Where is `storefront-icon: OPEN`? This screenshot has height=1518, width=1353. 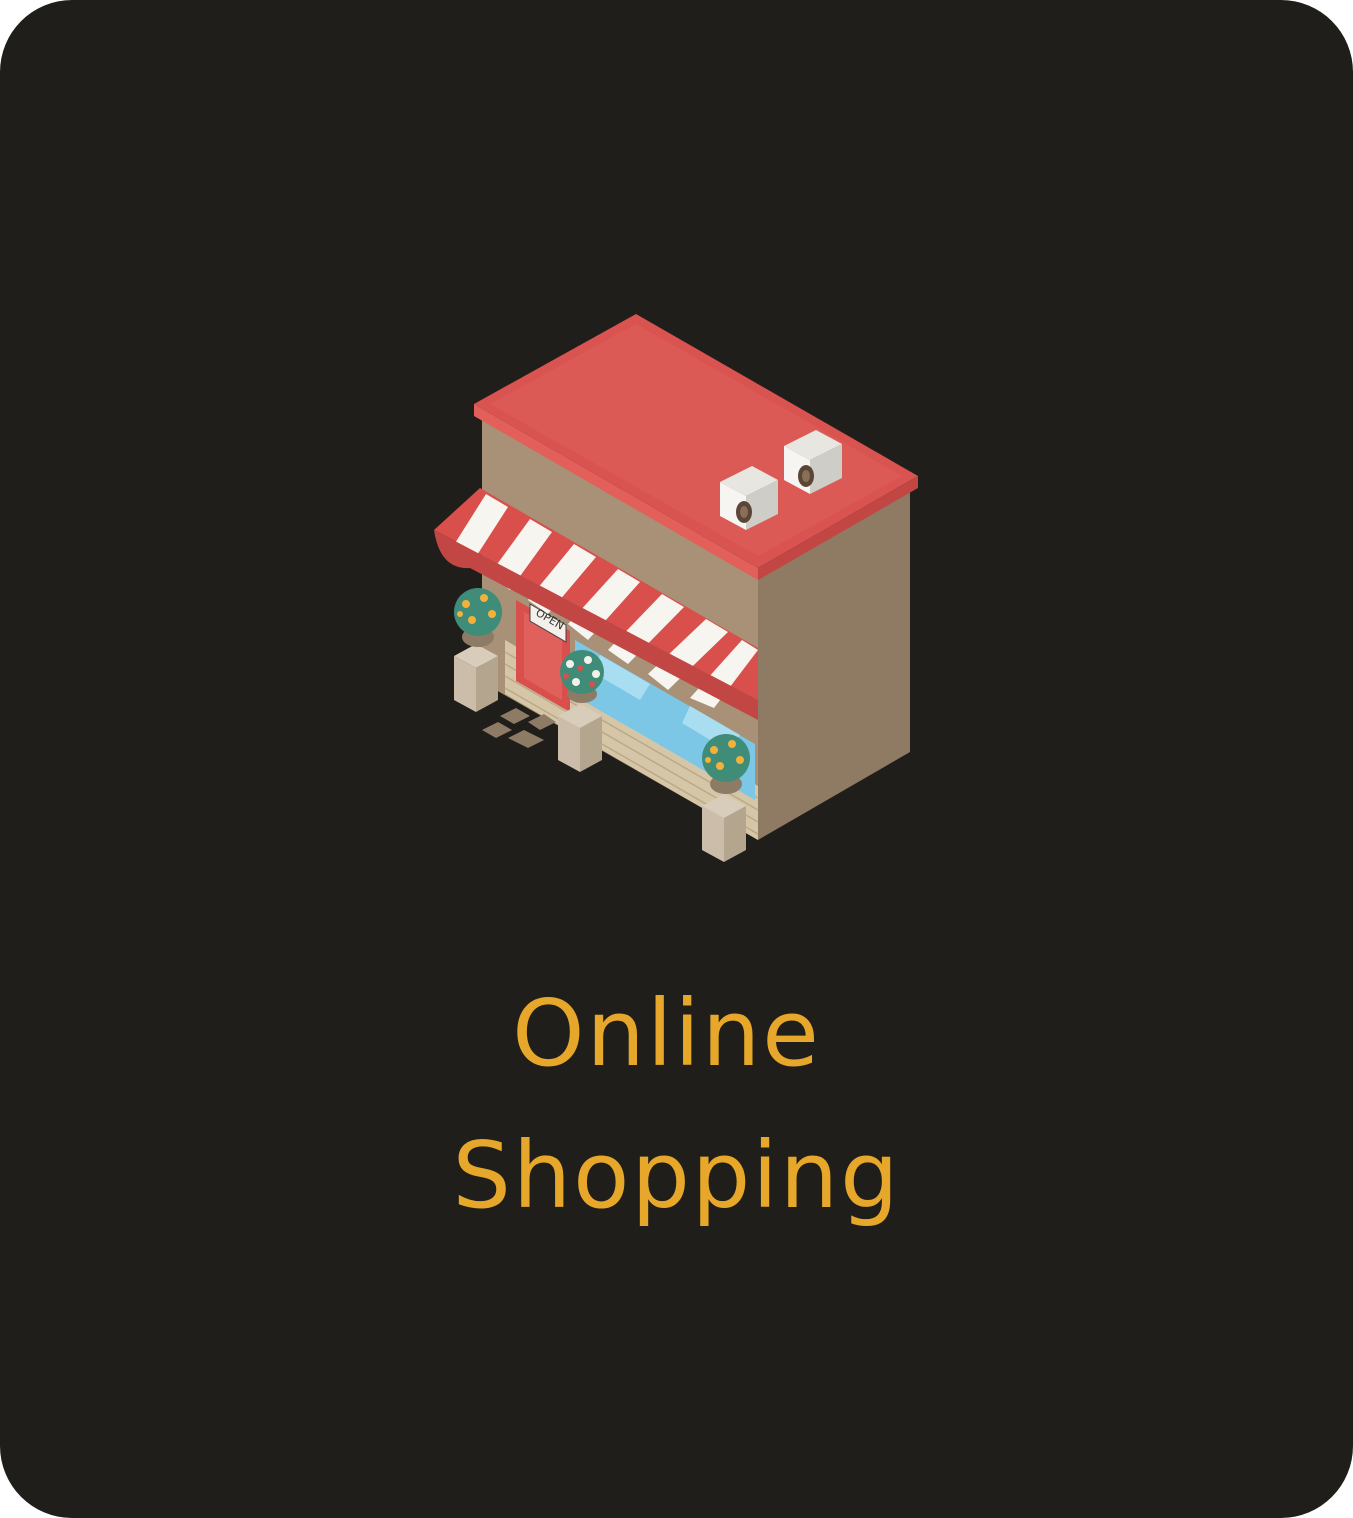
storefront-icon: OPEN is located at coordinates (676, 588).